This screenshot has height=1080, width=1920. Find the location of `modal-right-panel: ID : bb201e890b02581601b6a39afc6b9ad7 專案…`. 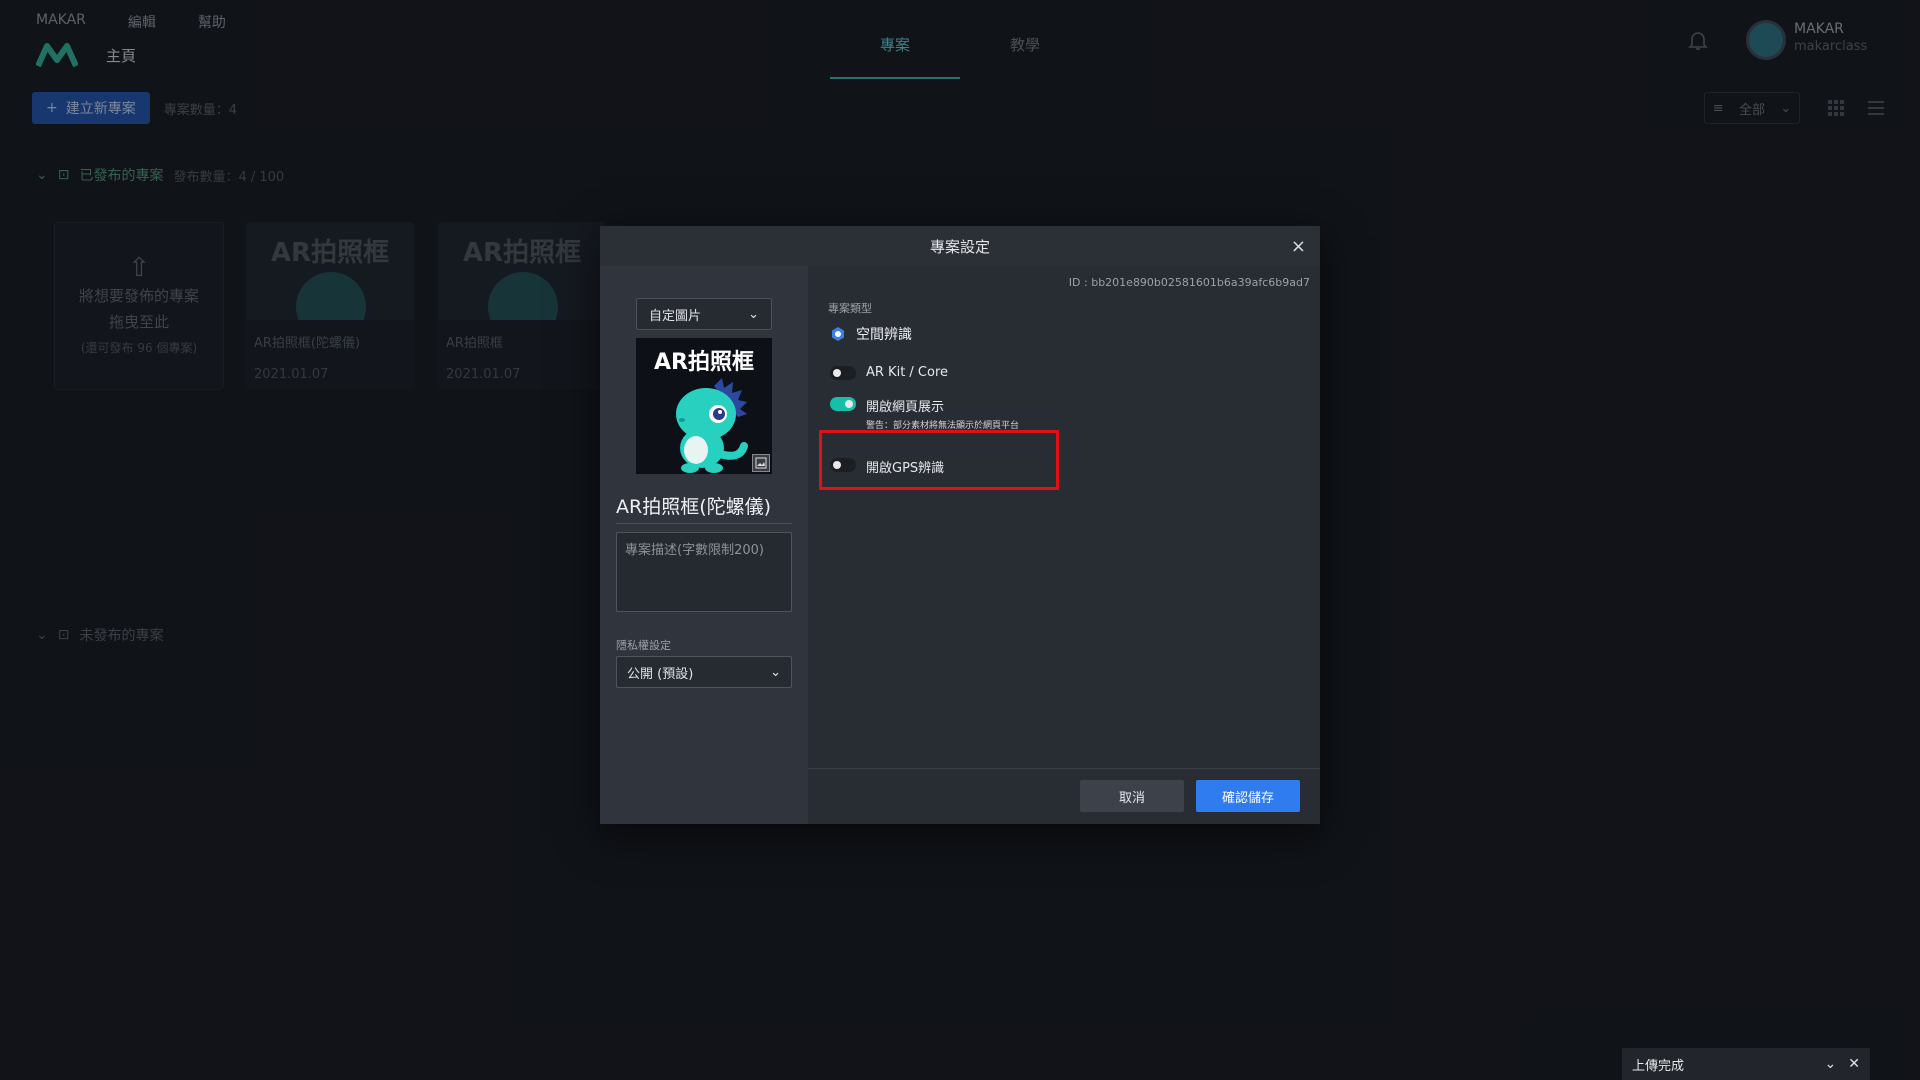

modal-right-panel: ID : bb201e890b02581601b6a39afc6b9ad7 專案… is located at coordinates (1064, 545).